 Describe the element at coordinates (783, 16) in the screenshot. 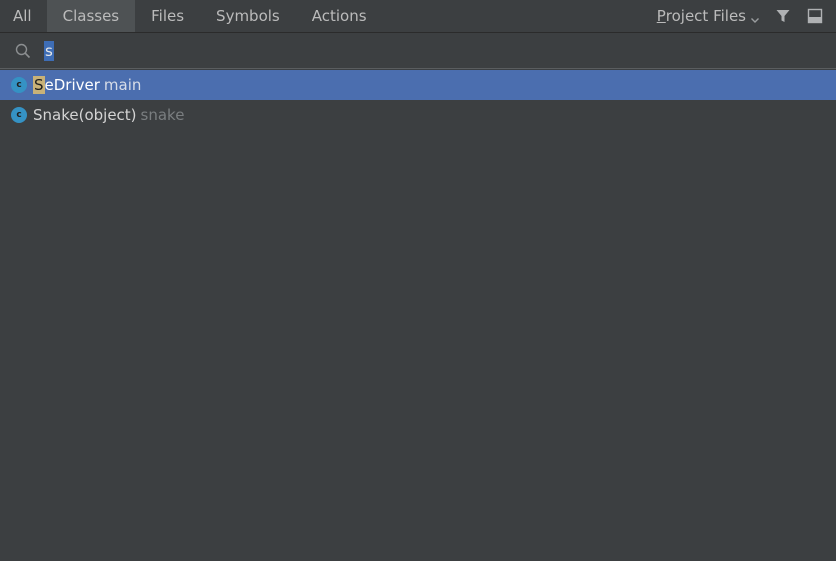

I see `filter-icon` at that location.